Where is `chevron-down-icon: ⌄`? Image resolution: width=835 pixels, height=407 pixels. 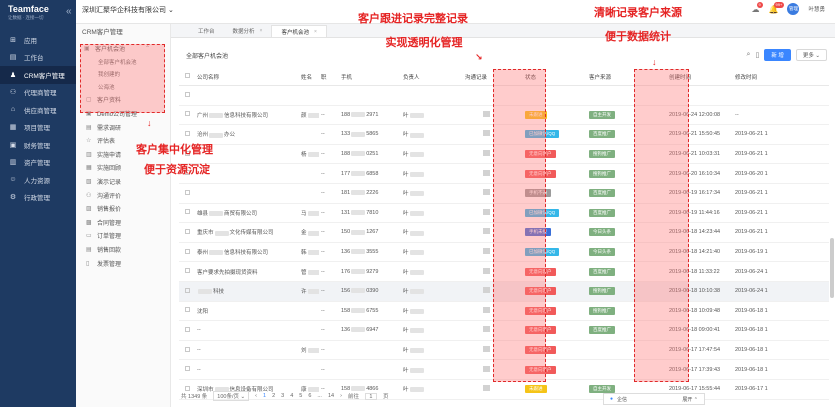
chevron-down-icon: ⌄ is located at coordinates (170, 10).